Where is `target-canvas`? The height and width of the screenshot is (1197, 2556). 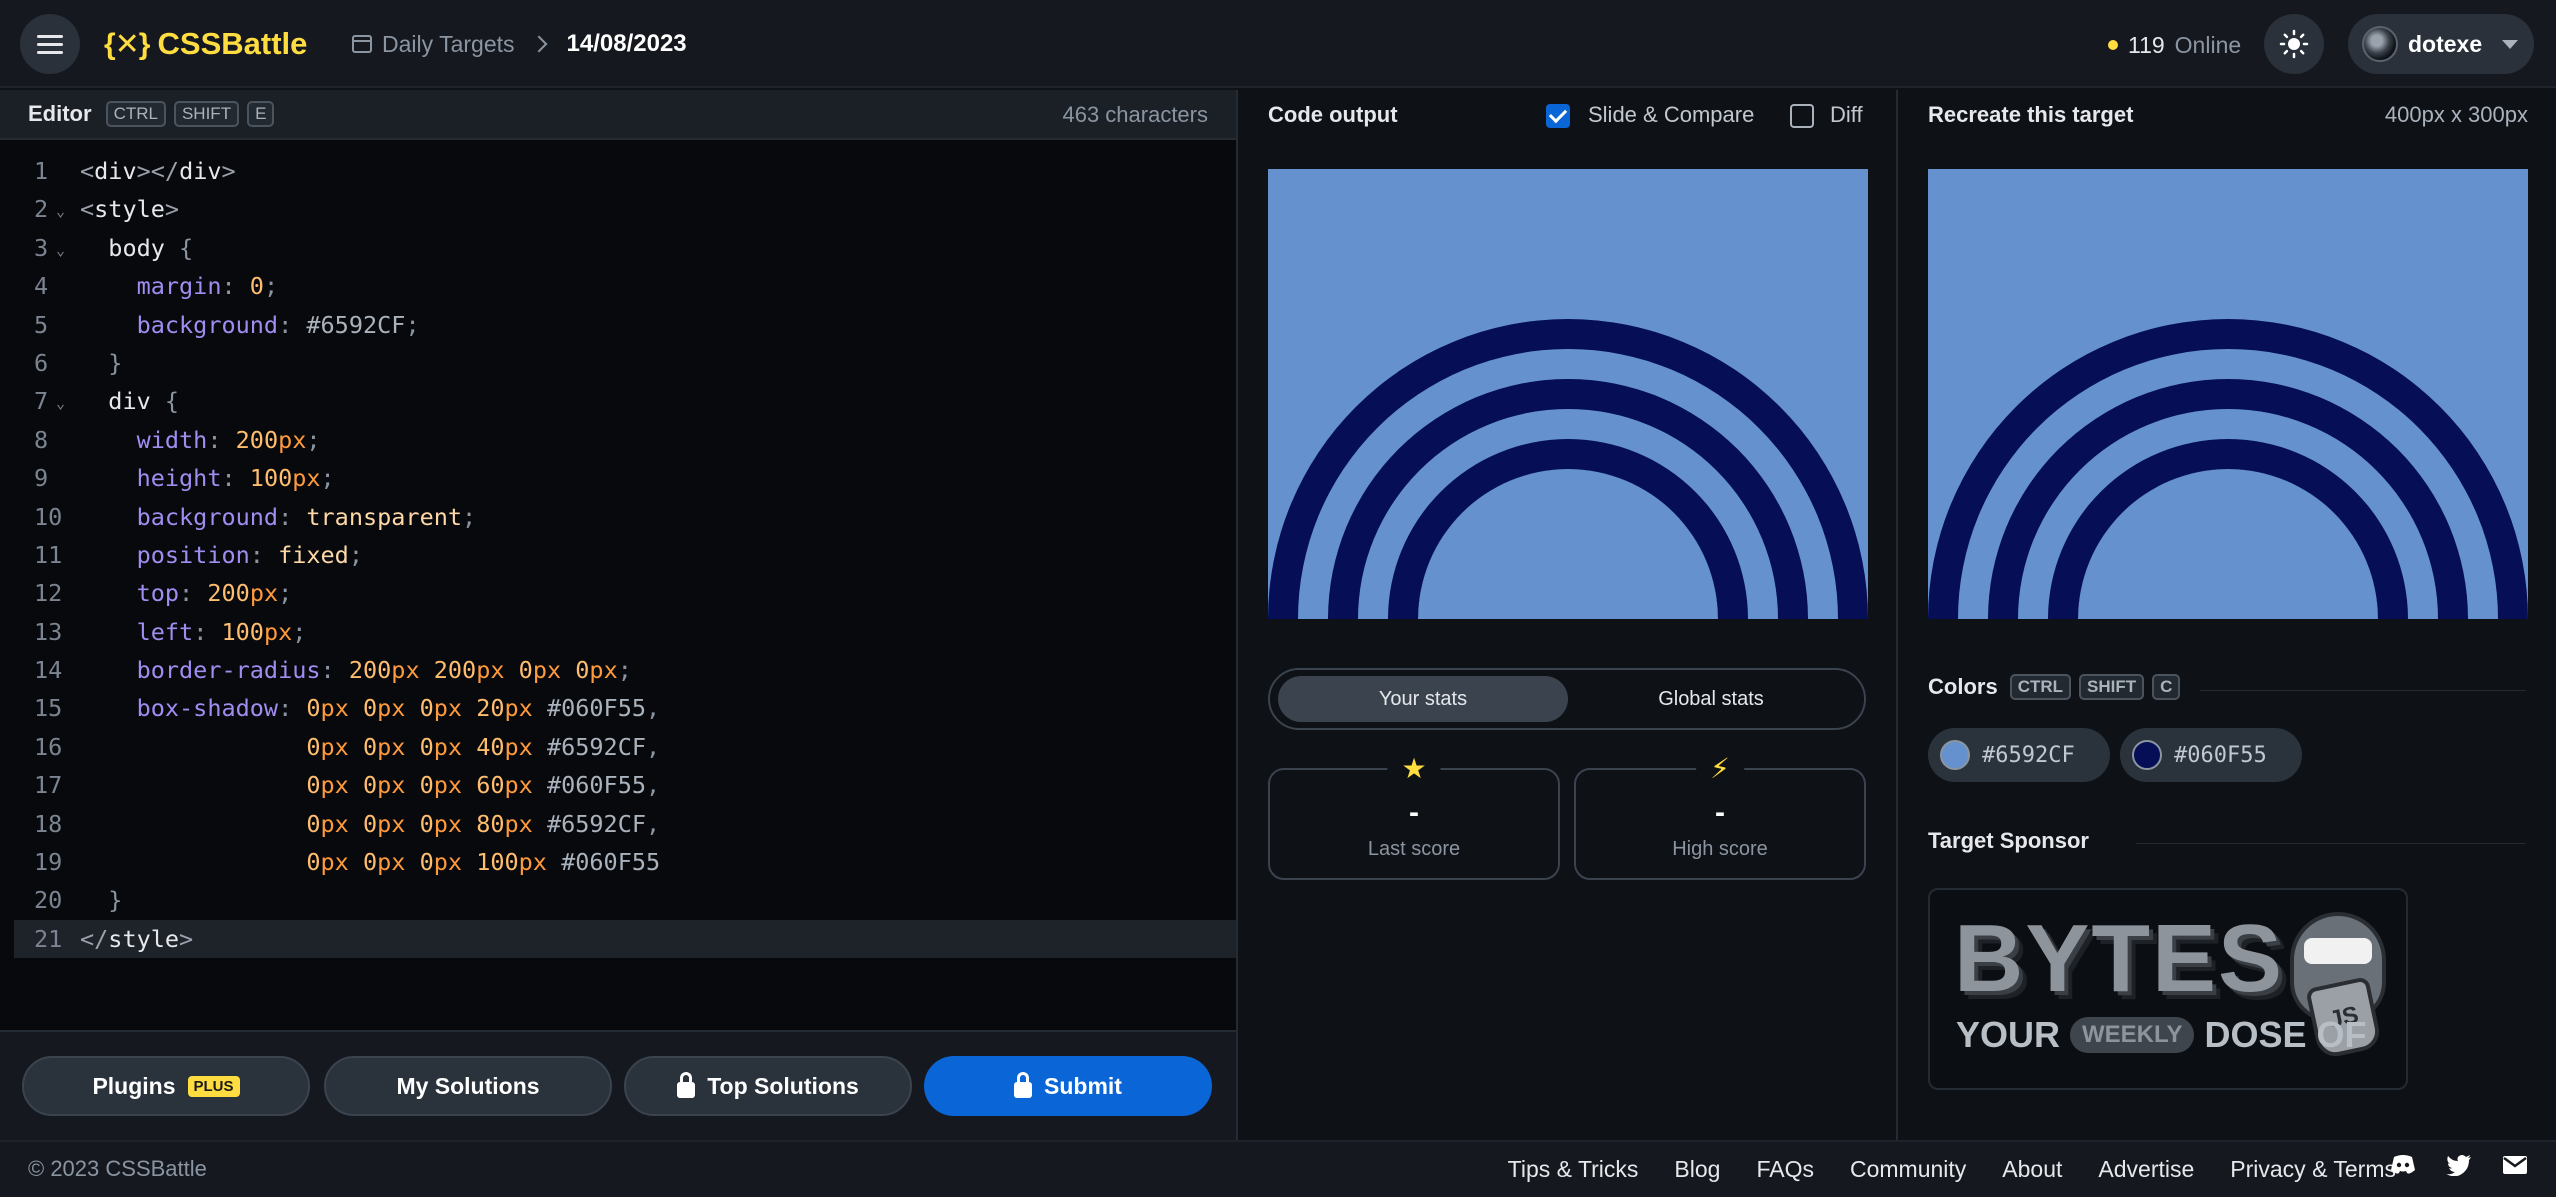 target-canvas is located at coordinates (2228, 394).